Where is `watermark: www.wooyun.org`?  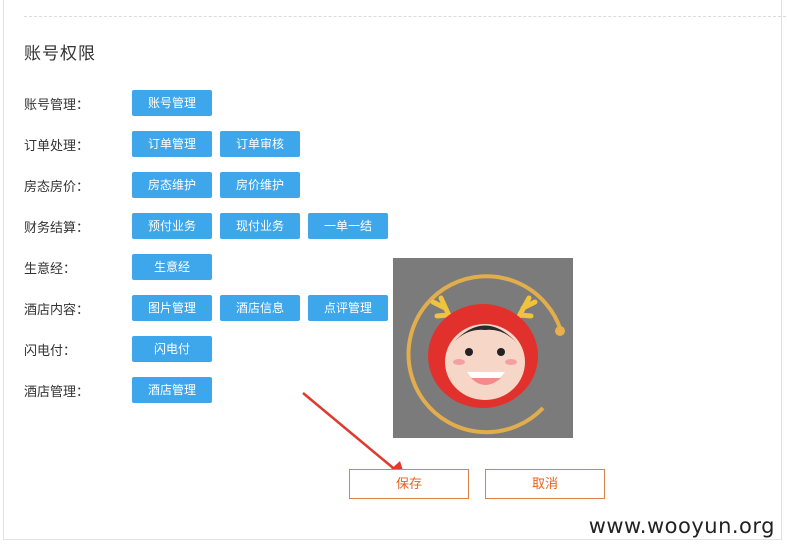 watermark: www.wooyun.org is located at coordinates (681, 526).